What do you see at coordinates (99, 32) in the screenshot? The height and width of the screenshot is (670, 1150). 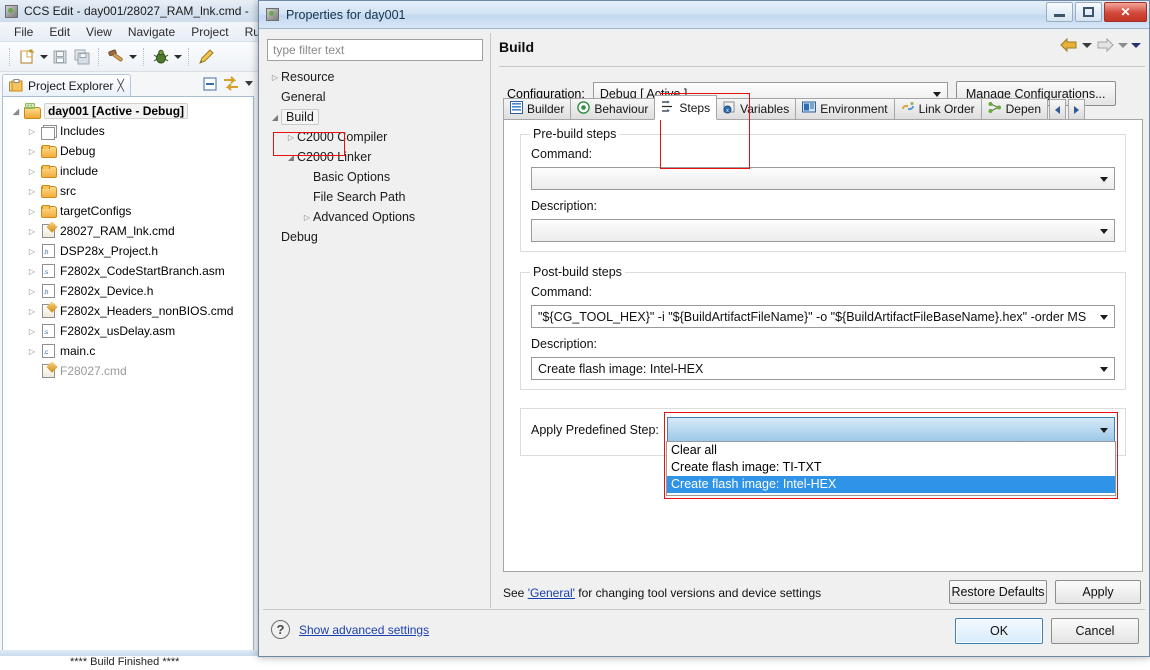 I see `menu-view: View` at bounding box center [99, 32].